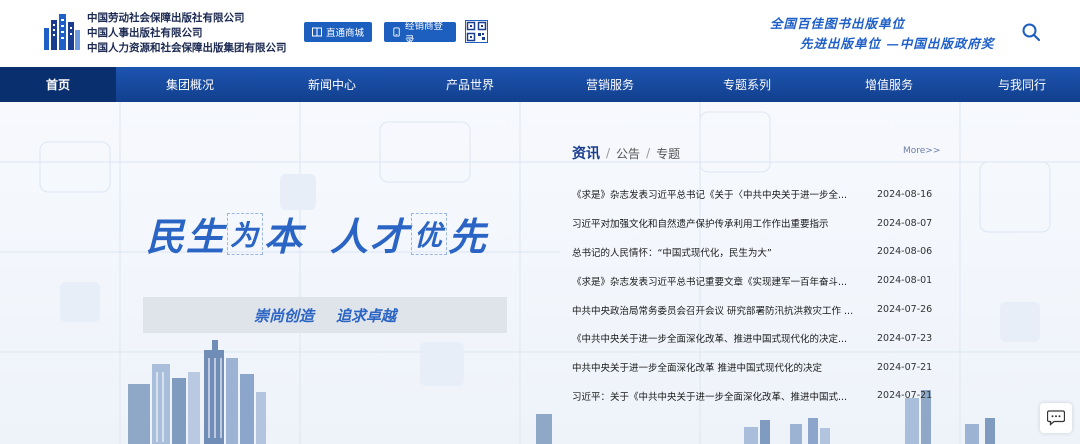 The image size is (1080, 444). I want to click on nav-item-news-center: 新闻中心, so click(332, 84).